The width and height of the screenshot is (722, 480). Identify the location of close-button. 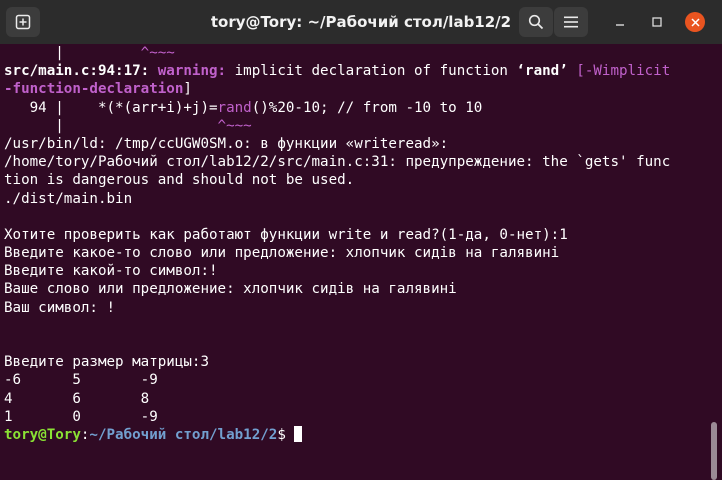
(695, 22).